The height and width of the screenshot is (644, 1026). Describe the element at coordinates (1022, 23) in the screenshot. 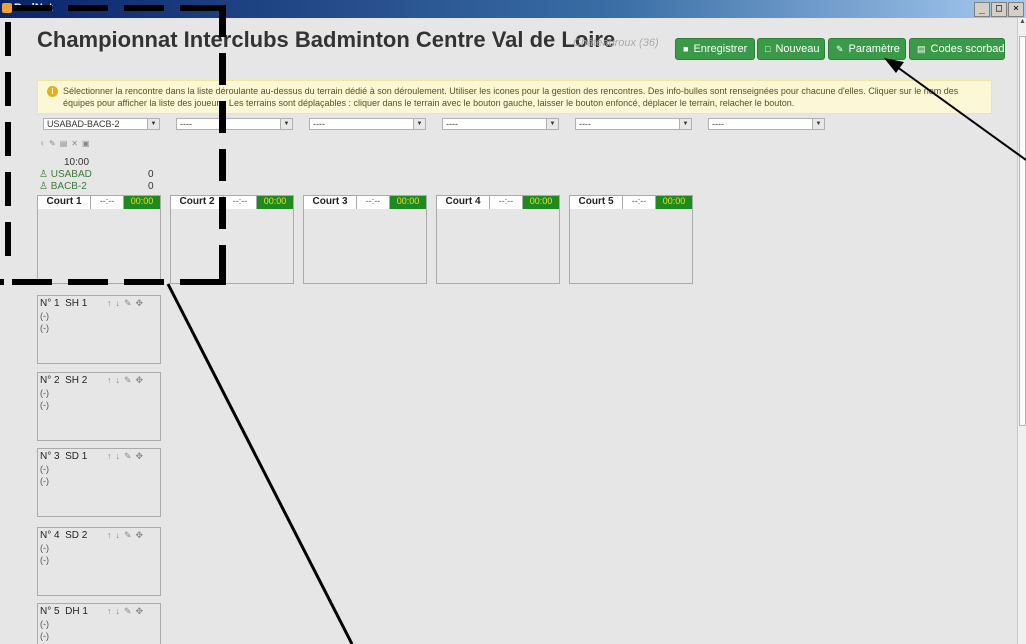

I see `scroll-up-icon: ▲` at that location.